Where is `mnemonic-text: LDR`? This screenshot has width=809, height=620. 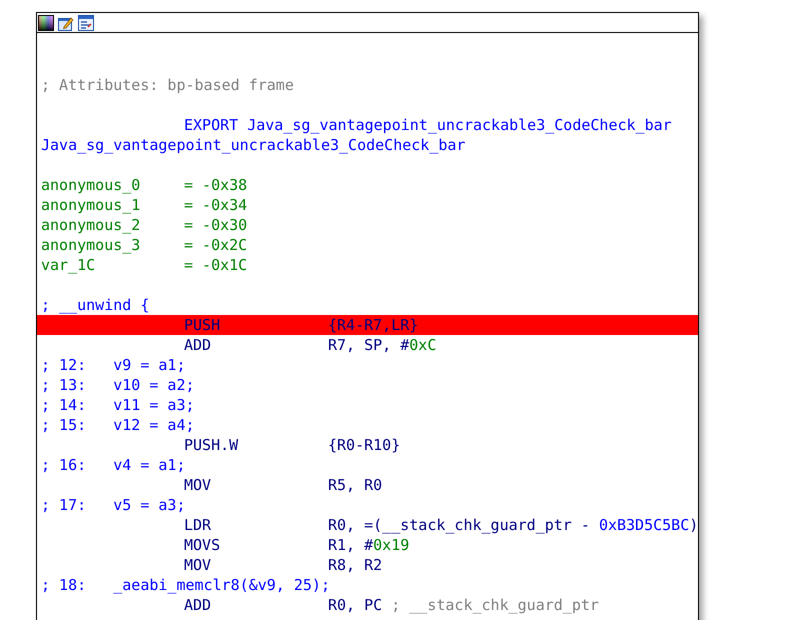
mnemonic-text: LDR is located at coordinates (198, 525).